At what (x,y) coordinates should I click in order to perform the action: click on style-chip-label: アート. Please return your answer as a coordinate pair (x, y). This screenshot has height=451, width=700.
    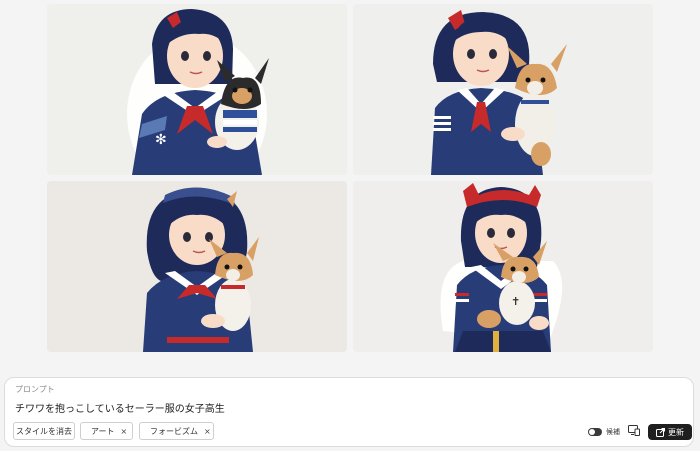
    Looking at the image, I should click on (103, 431).